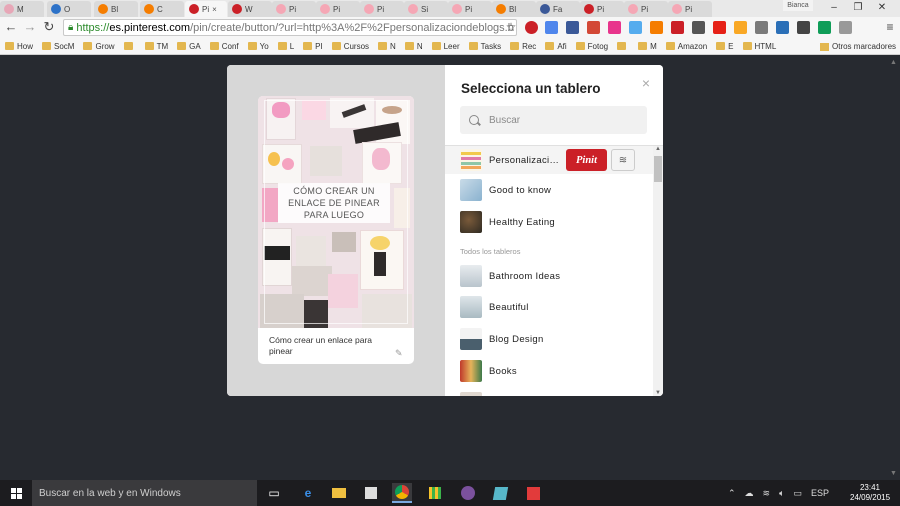 This screenshot has width=900, height=506. What do you see at coordinates (647, 46) in the screenshot?
I see `bookmark-item: M` at bounding box center [647, 46].